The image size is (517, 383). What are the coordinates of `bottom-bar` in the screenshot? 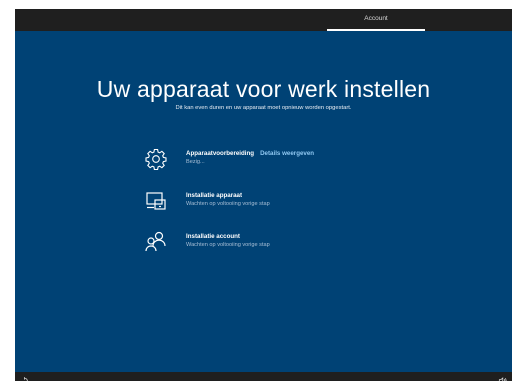 It's located at (263, 376).